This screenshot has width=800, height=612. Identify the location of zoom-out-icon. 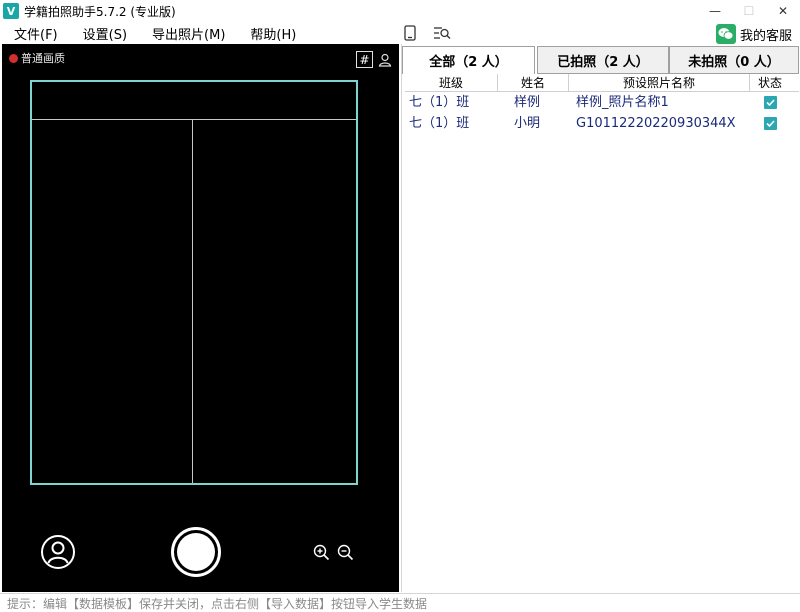
(345, 552).